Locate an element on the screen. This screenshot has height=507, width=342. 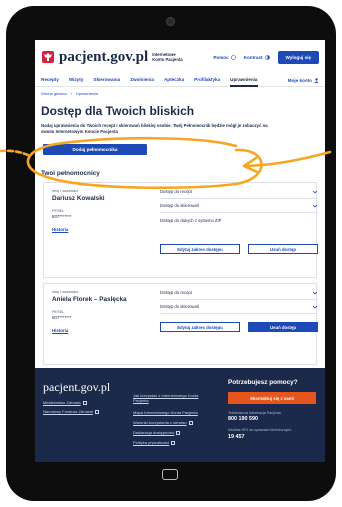
footer-link-terms: Warunki korzystania z serwisu is located at coordinates (163, 422).